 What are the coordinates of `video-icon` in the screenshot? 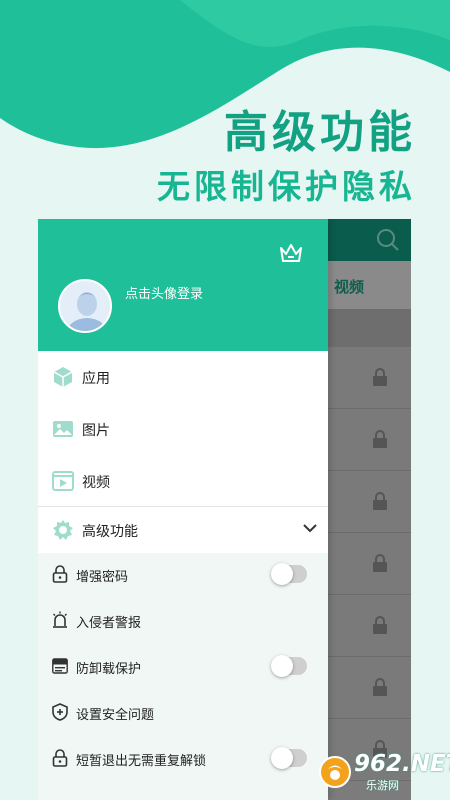 It's located at (63, 481).